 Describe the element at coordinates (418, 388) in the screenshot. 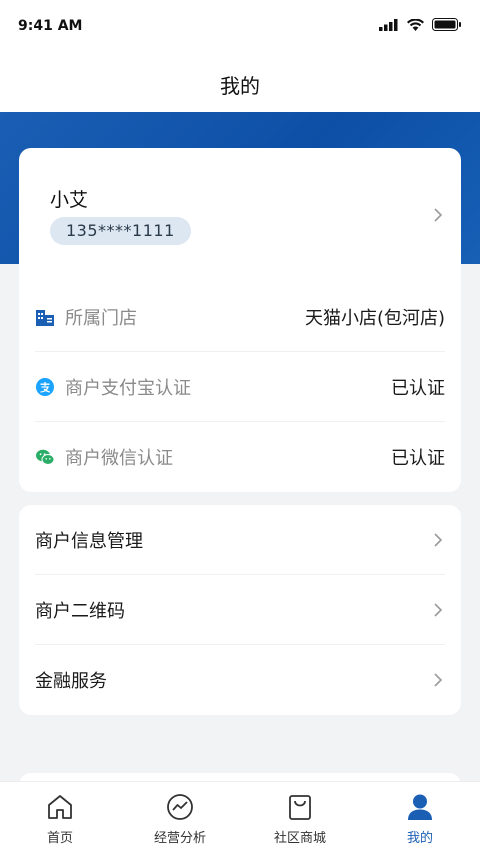

I see `alipay-status: 已认证` at that location.